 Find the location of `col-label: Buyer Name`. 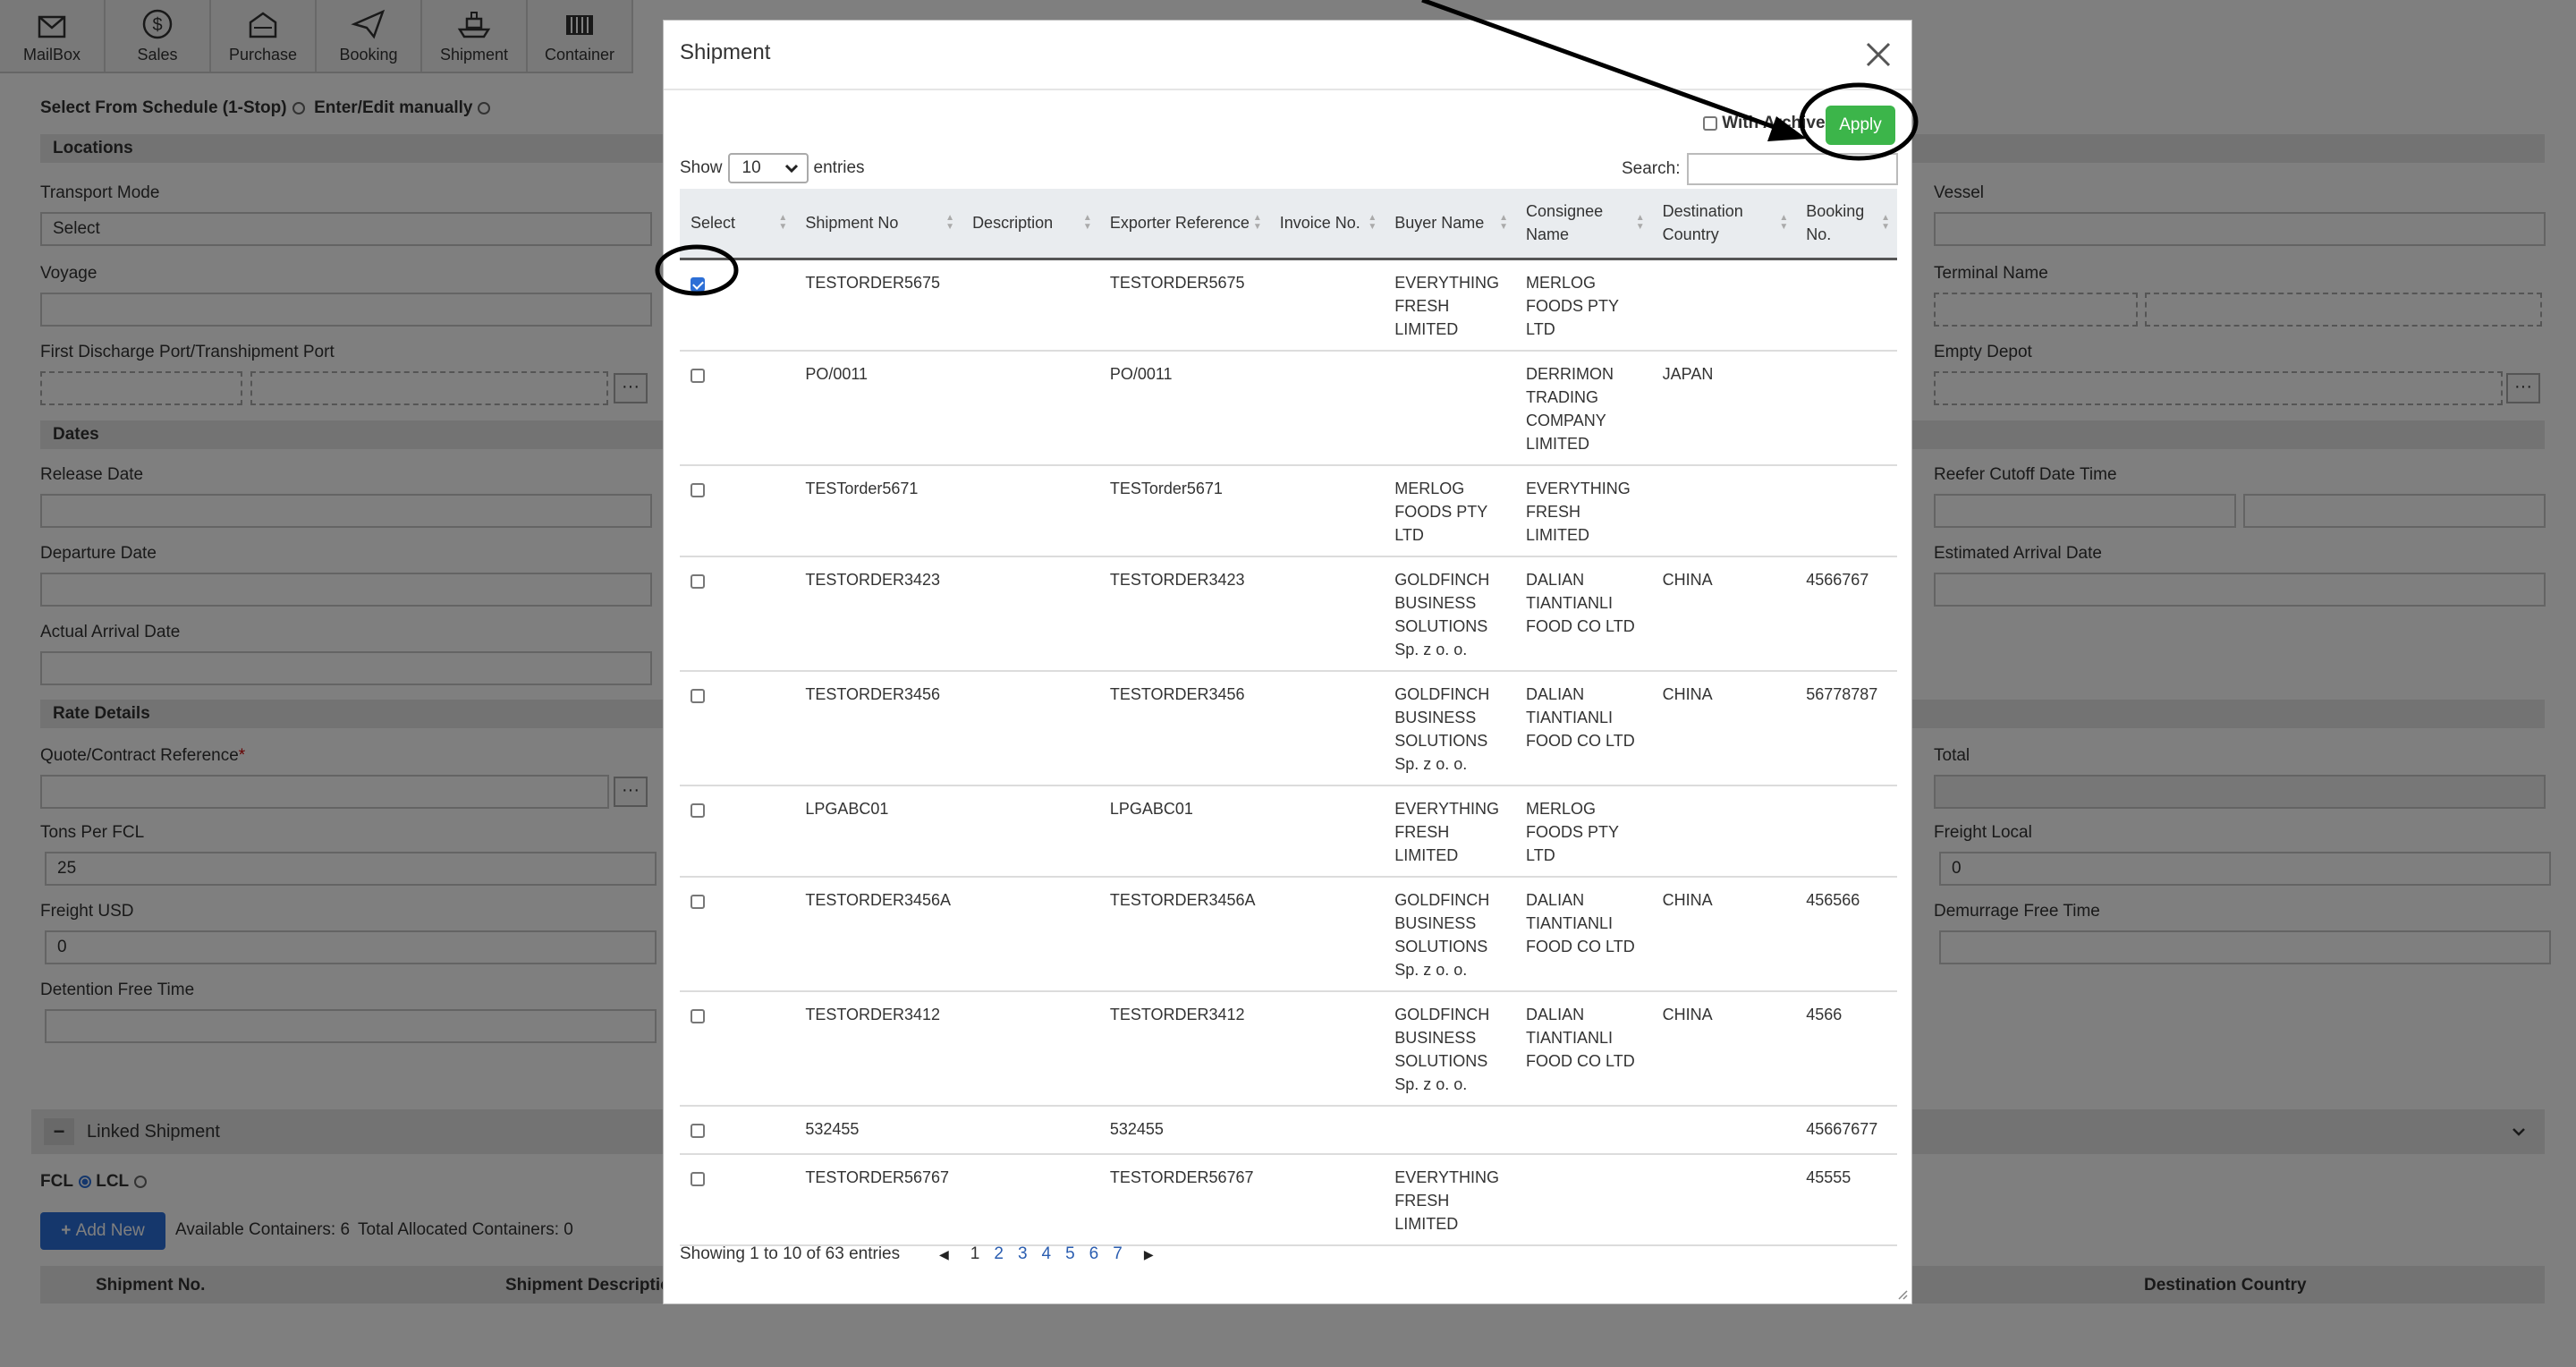

col-label: Buyer Name is located at coordinates (1439, 223).